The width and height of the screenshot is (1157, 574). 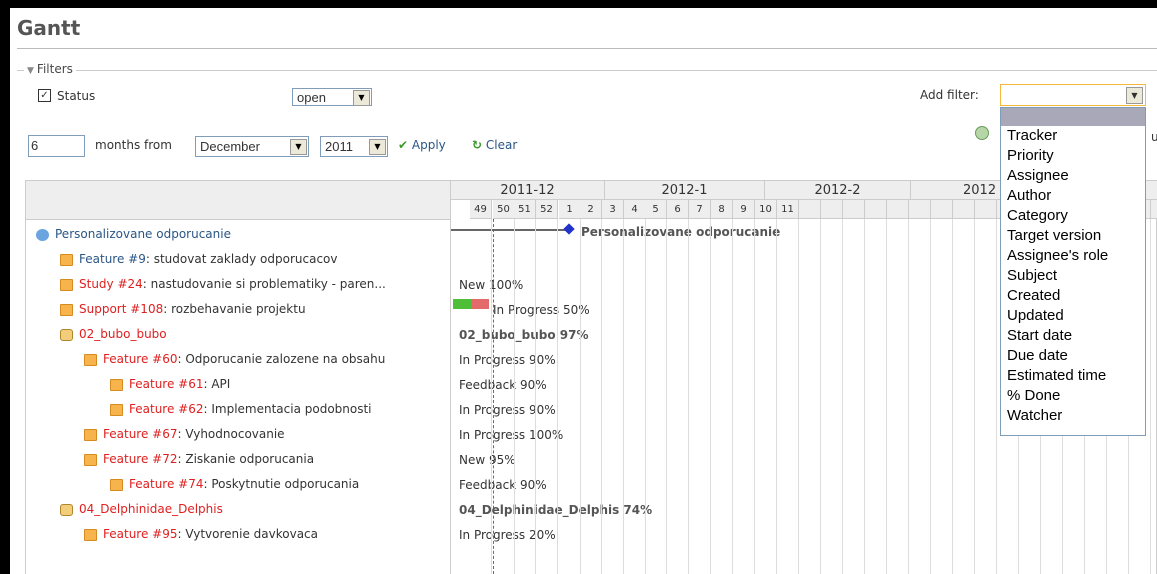 What do you see at coordinates (111, 284) in the screenshot?
I see `issue-link: Study #24` at bounding box center [111, 284].